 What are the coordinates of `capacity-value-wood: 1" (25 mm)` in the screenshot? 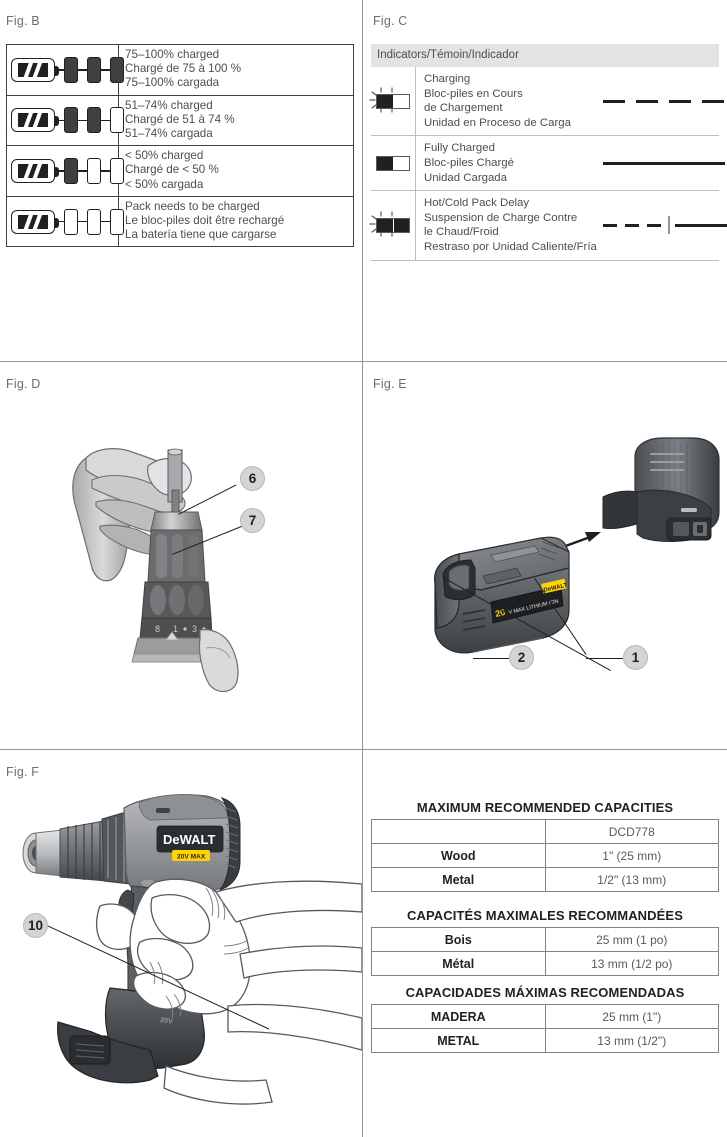 It's located at (631, 855).